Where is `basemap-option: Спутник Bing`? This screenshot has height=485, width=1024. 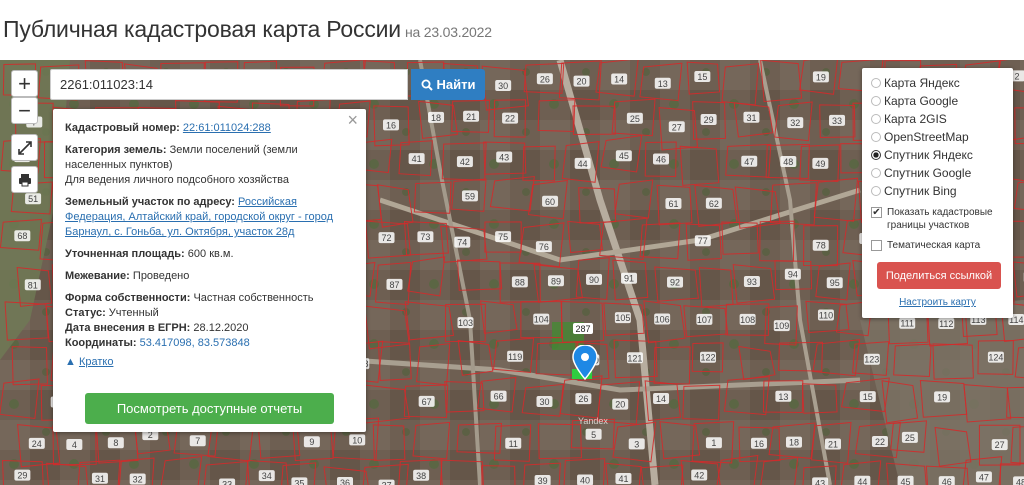 basemap-option: Спутник Bing is located at coordinates (942, 191).